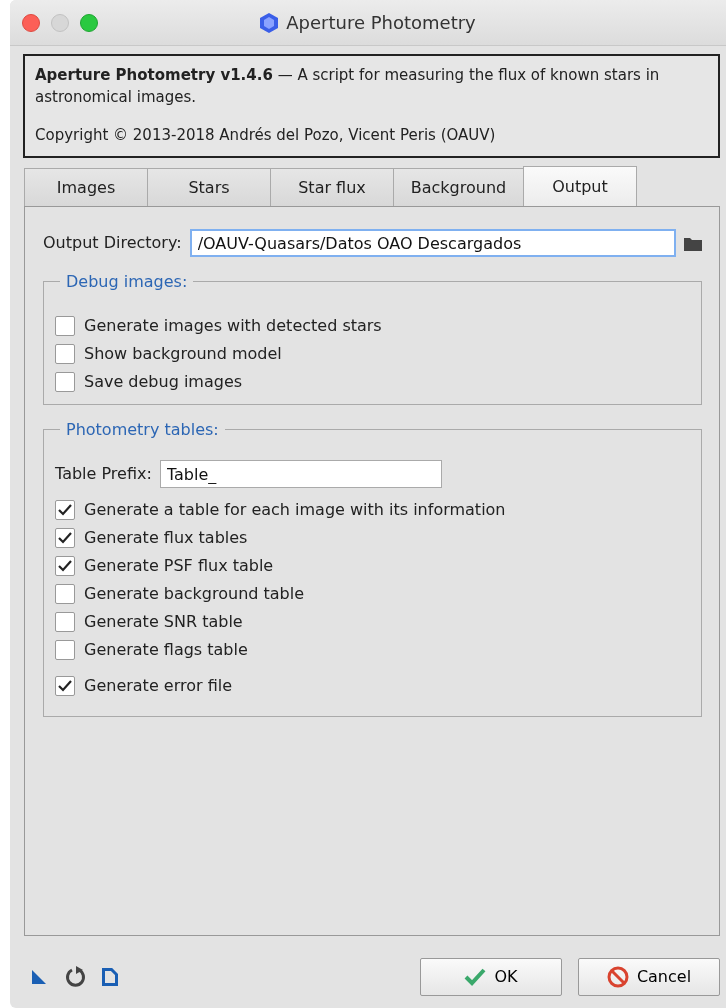 This screenshot has width=726, height=1008. What do you see at coordinates (693, 243) in the screenshot?
I see `folder-icon` at bounding box center [693, 243].